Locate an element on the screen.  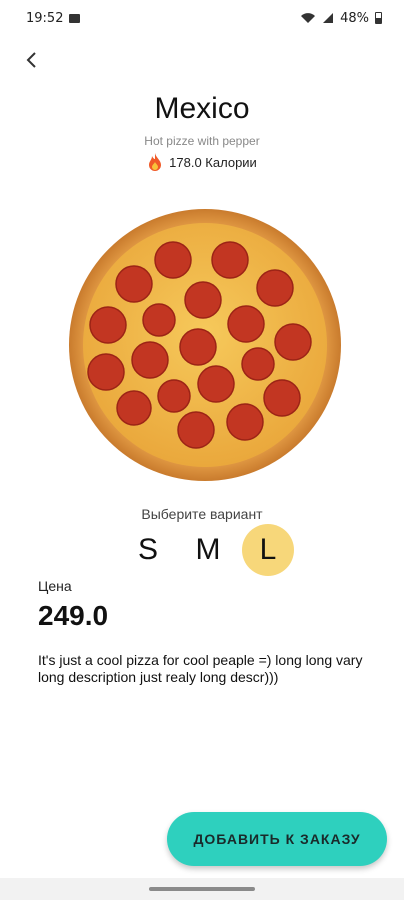
status-left: 19:52 is located at coordinates (53, 18).